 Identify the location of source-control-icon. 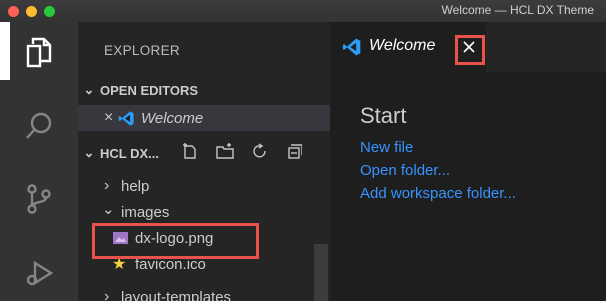
(39, 199).